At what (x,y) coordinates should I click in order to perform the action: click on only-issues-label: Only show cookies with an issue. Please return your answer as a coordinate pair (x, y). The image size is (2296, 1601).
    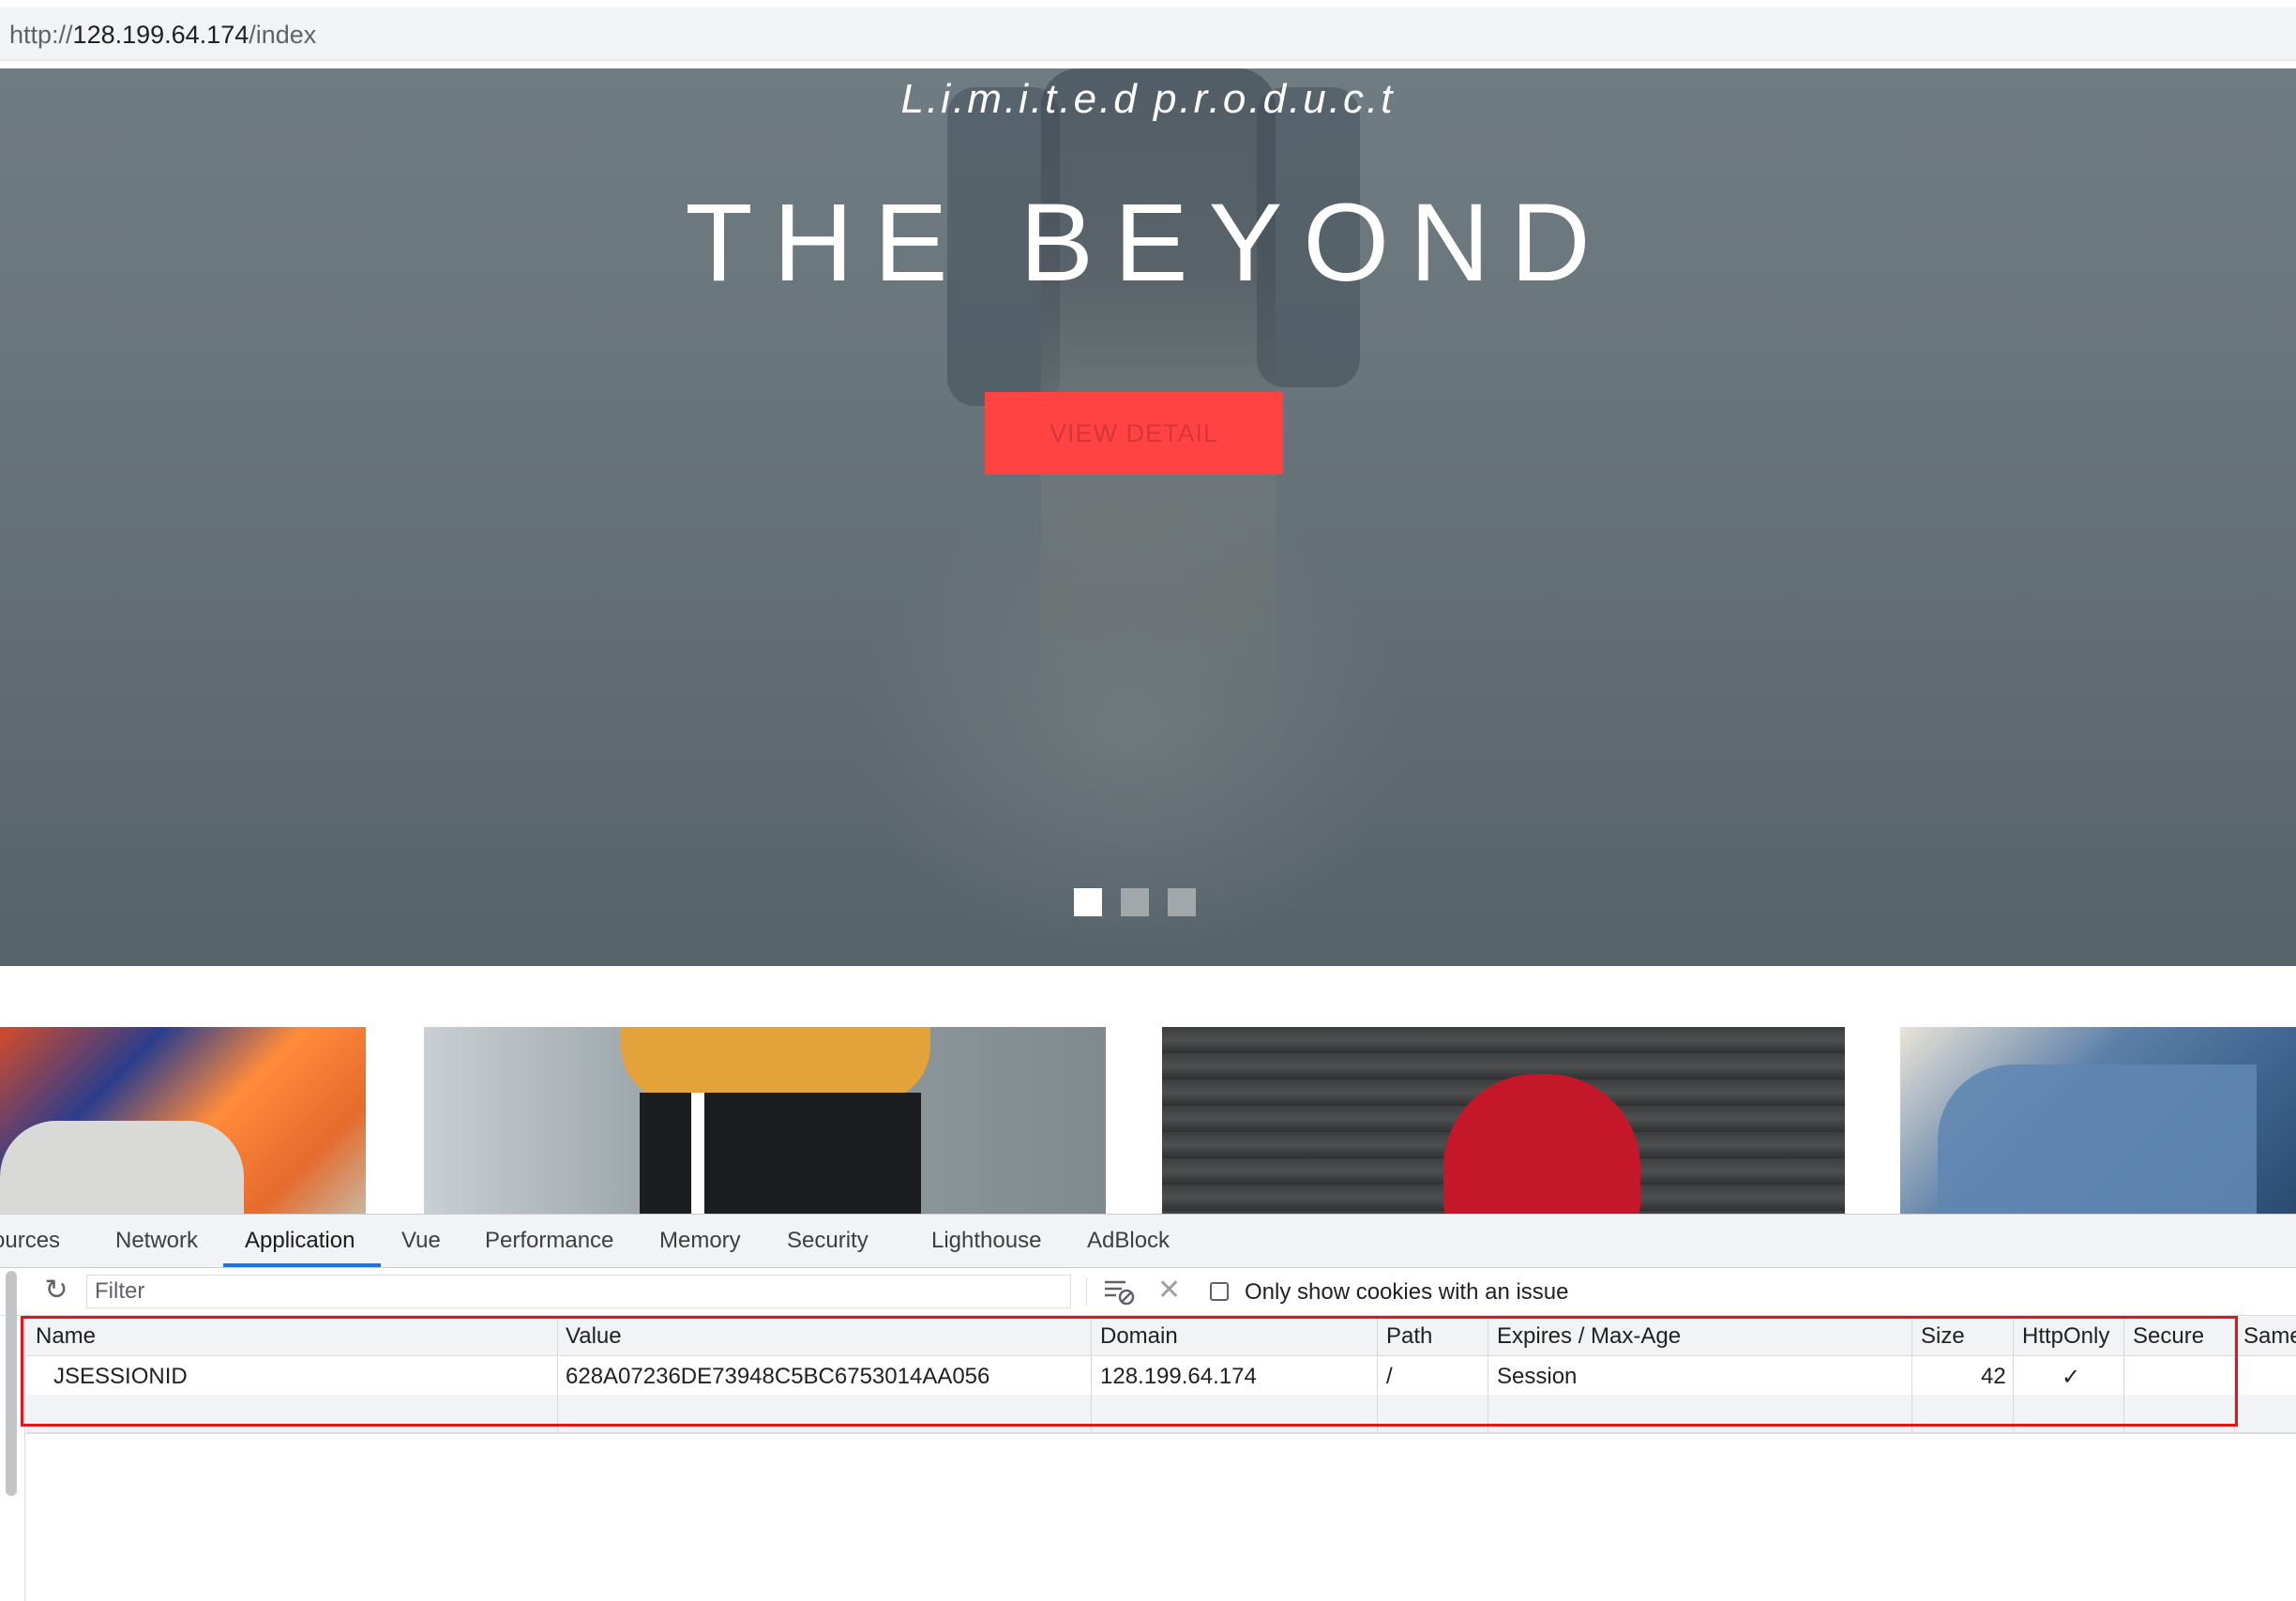
    Looking at the image, I should click on (1407, 1292).